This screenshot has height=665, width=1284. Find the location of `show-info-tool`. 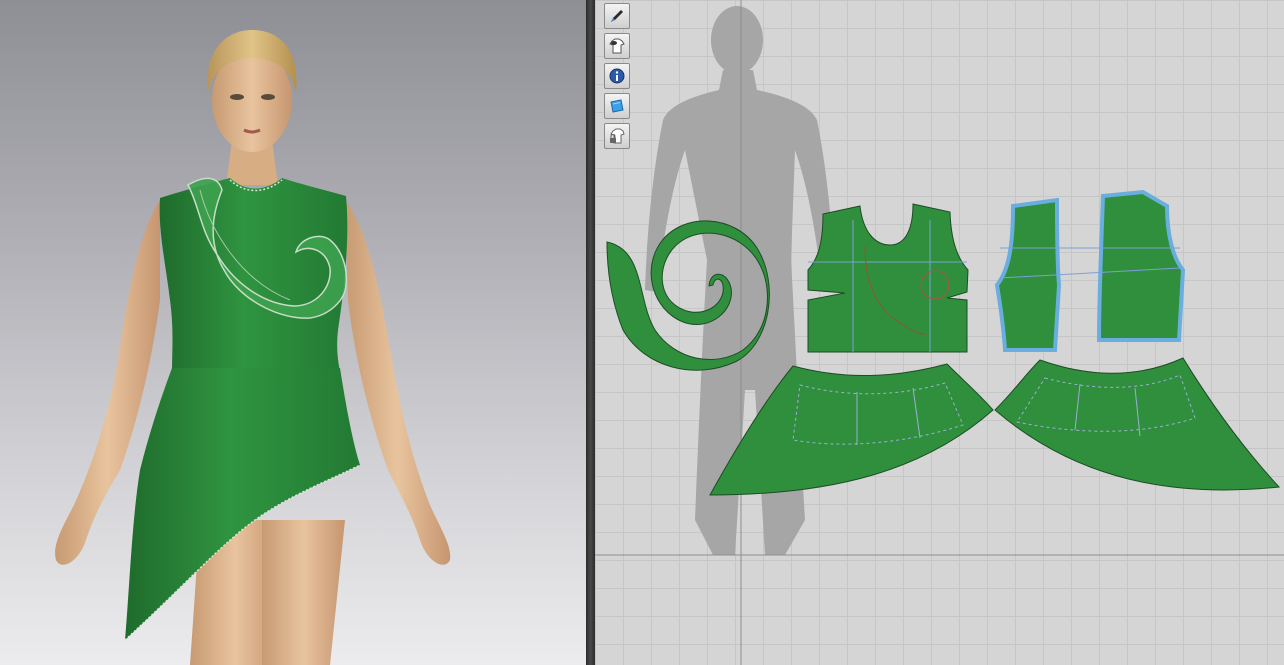

show-info-tool is located at coordinates (617, 76).